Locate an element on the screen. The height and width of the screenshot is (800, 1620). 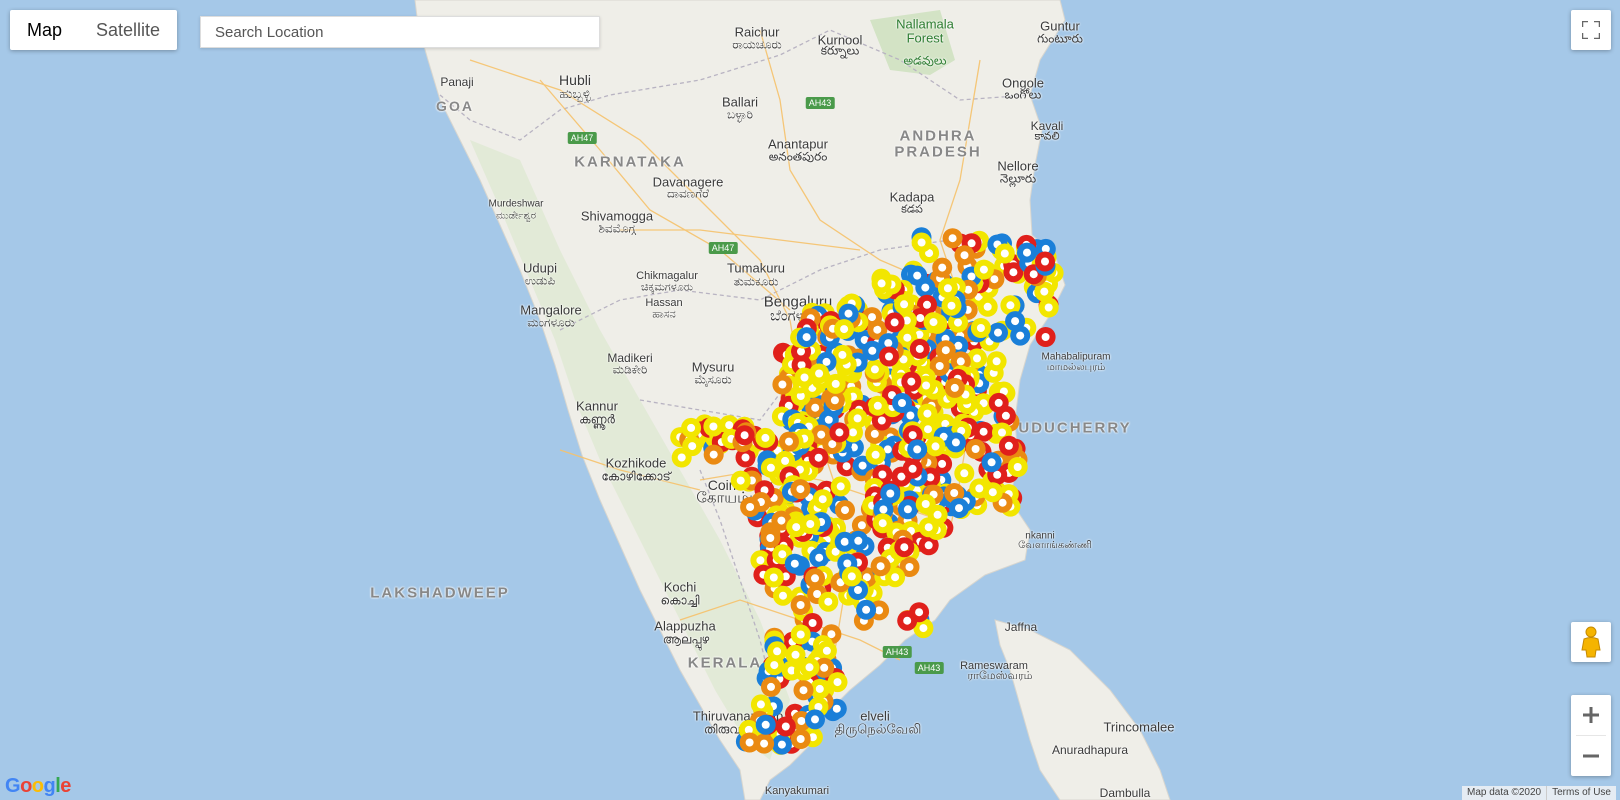
fullscreen-button is located at coordinates (1591, 30).